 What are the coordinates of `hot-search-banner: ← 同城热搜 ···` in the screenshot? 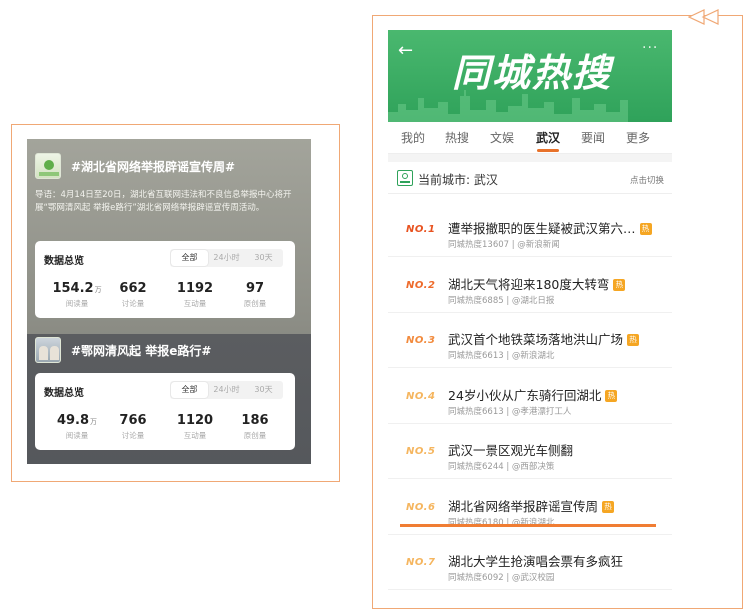 It's located at (530, 76).